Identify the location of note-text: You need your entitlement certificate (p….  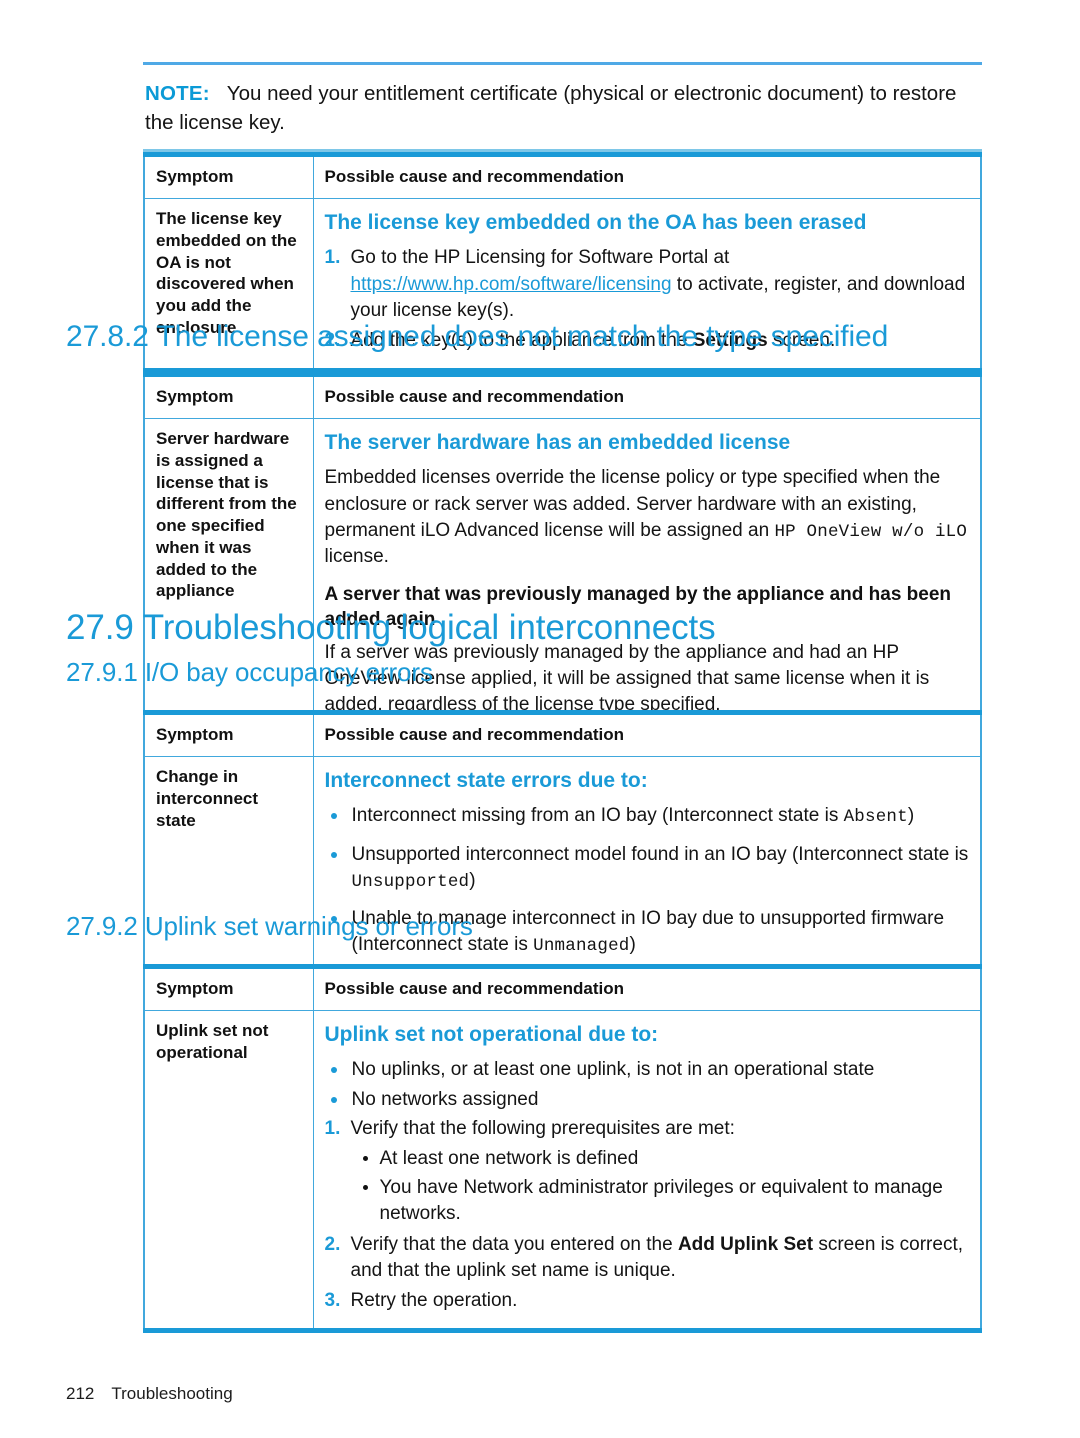
(551, 108).